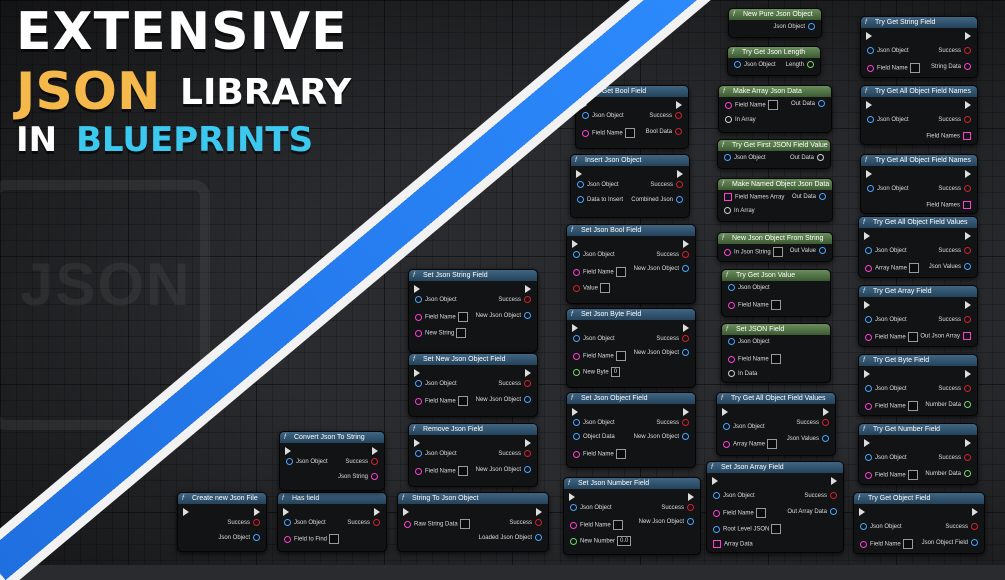 Image resolution: width=1005 pixels, height=580 pixels. I want to click on node-pin: Json String, so click(358, 477).